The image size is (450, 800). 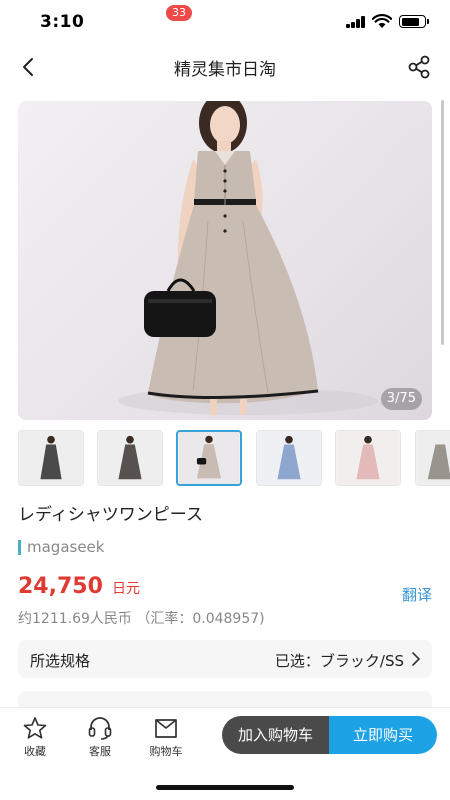 I want to click on price-currency: 日元, so click(x=126, y=589).